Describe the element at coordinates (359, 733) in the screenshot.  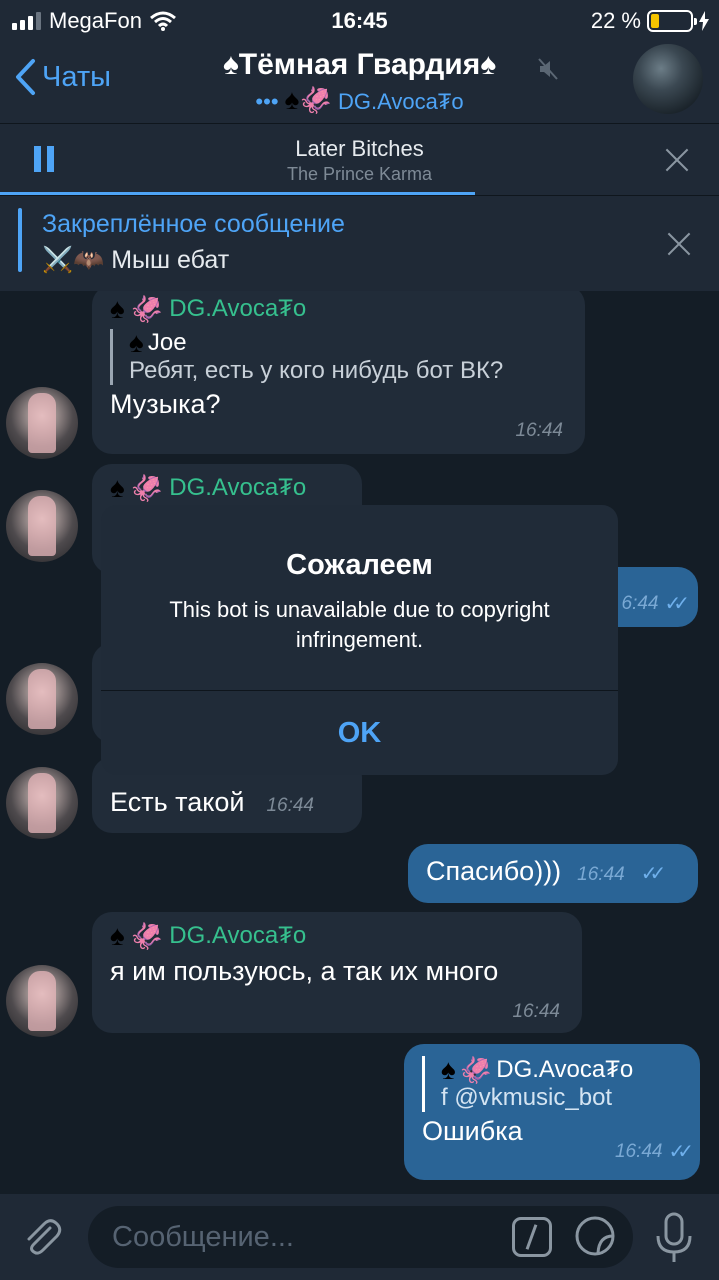
I see `ok-button: OK` at that location.